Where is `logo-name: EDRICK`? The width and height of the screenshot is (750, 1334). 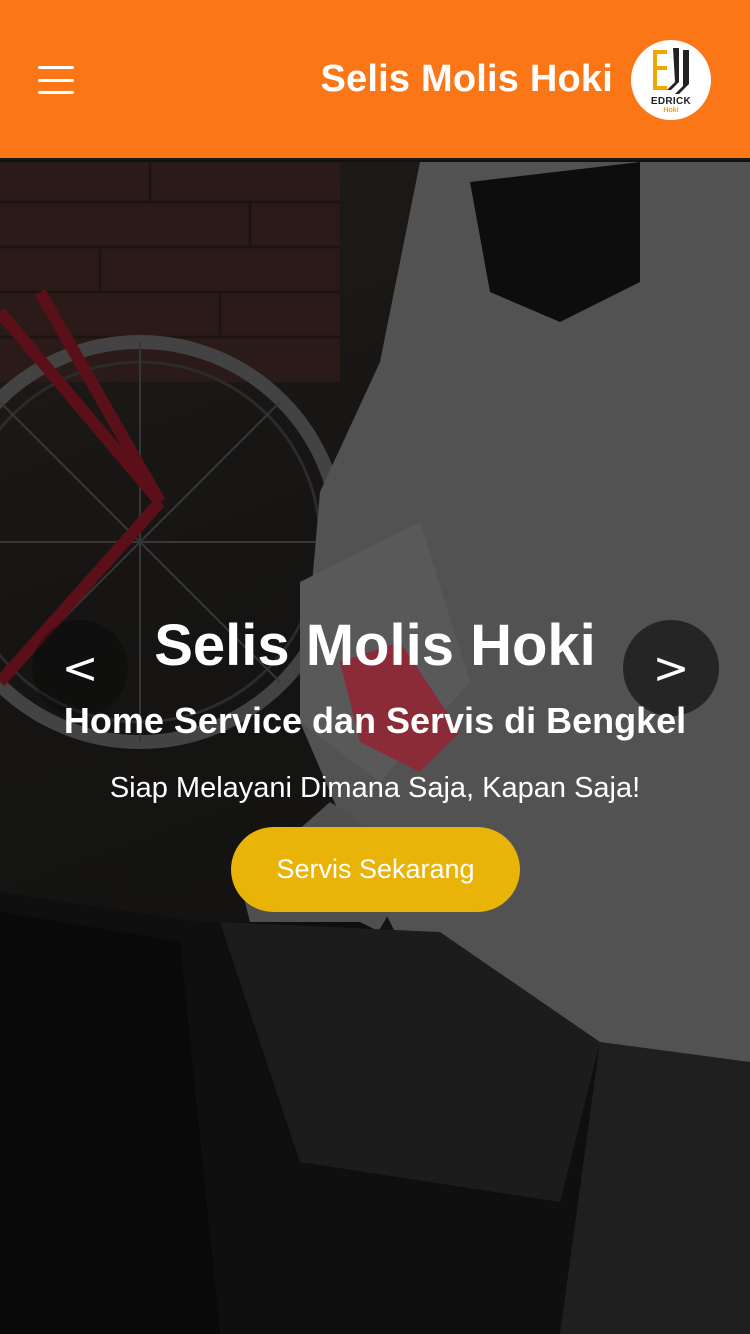
logo-name: EDRICK is located at coordinates (671, 101).